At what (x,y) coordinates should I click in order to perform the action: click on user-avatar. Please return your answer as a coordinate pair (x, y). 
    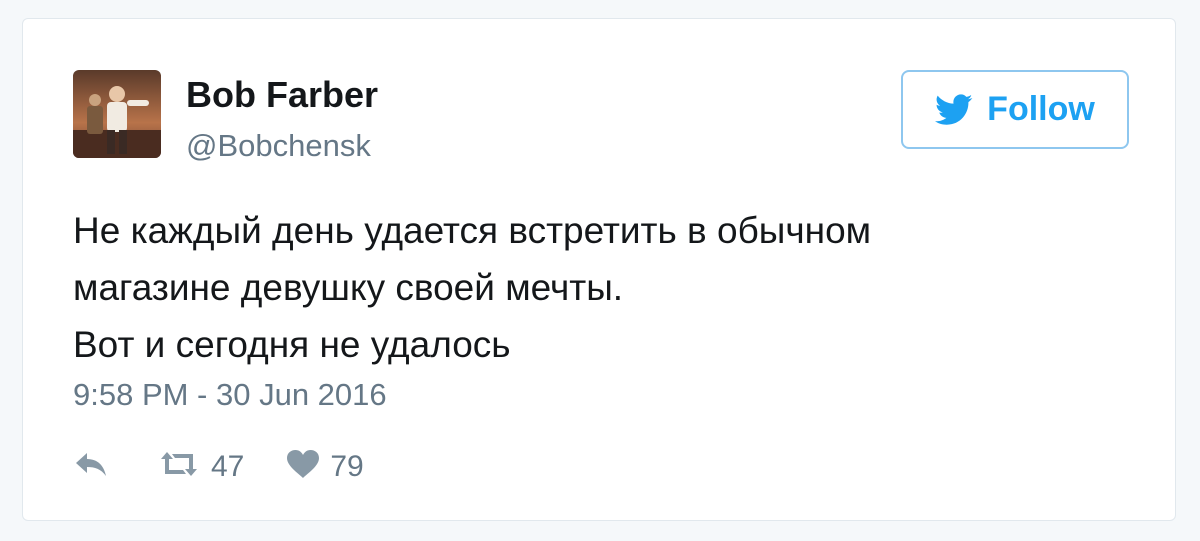
    Looking at the image, I should click on (117, 114).